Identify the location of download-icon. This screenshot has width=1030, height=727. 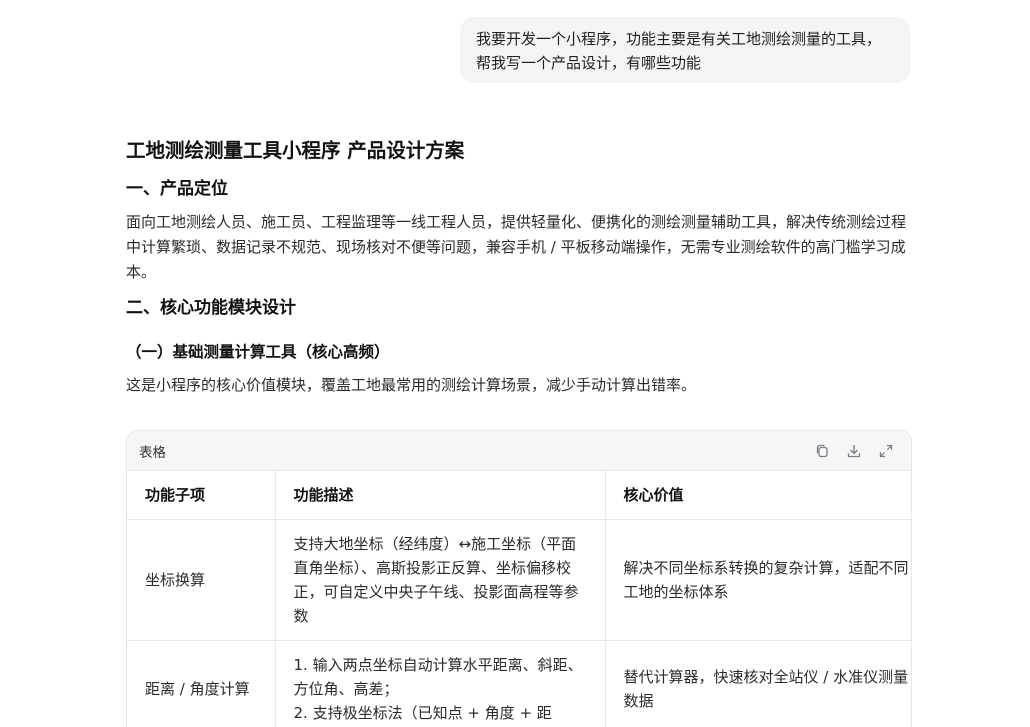
(854, 451).